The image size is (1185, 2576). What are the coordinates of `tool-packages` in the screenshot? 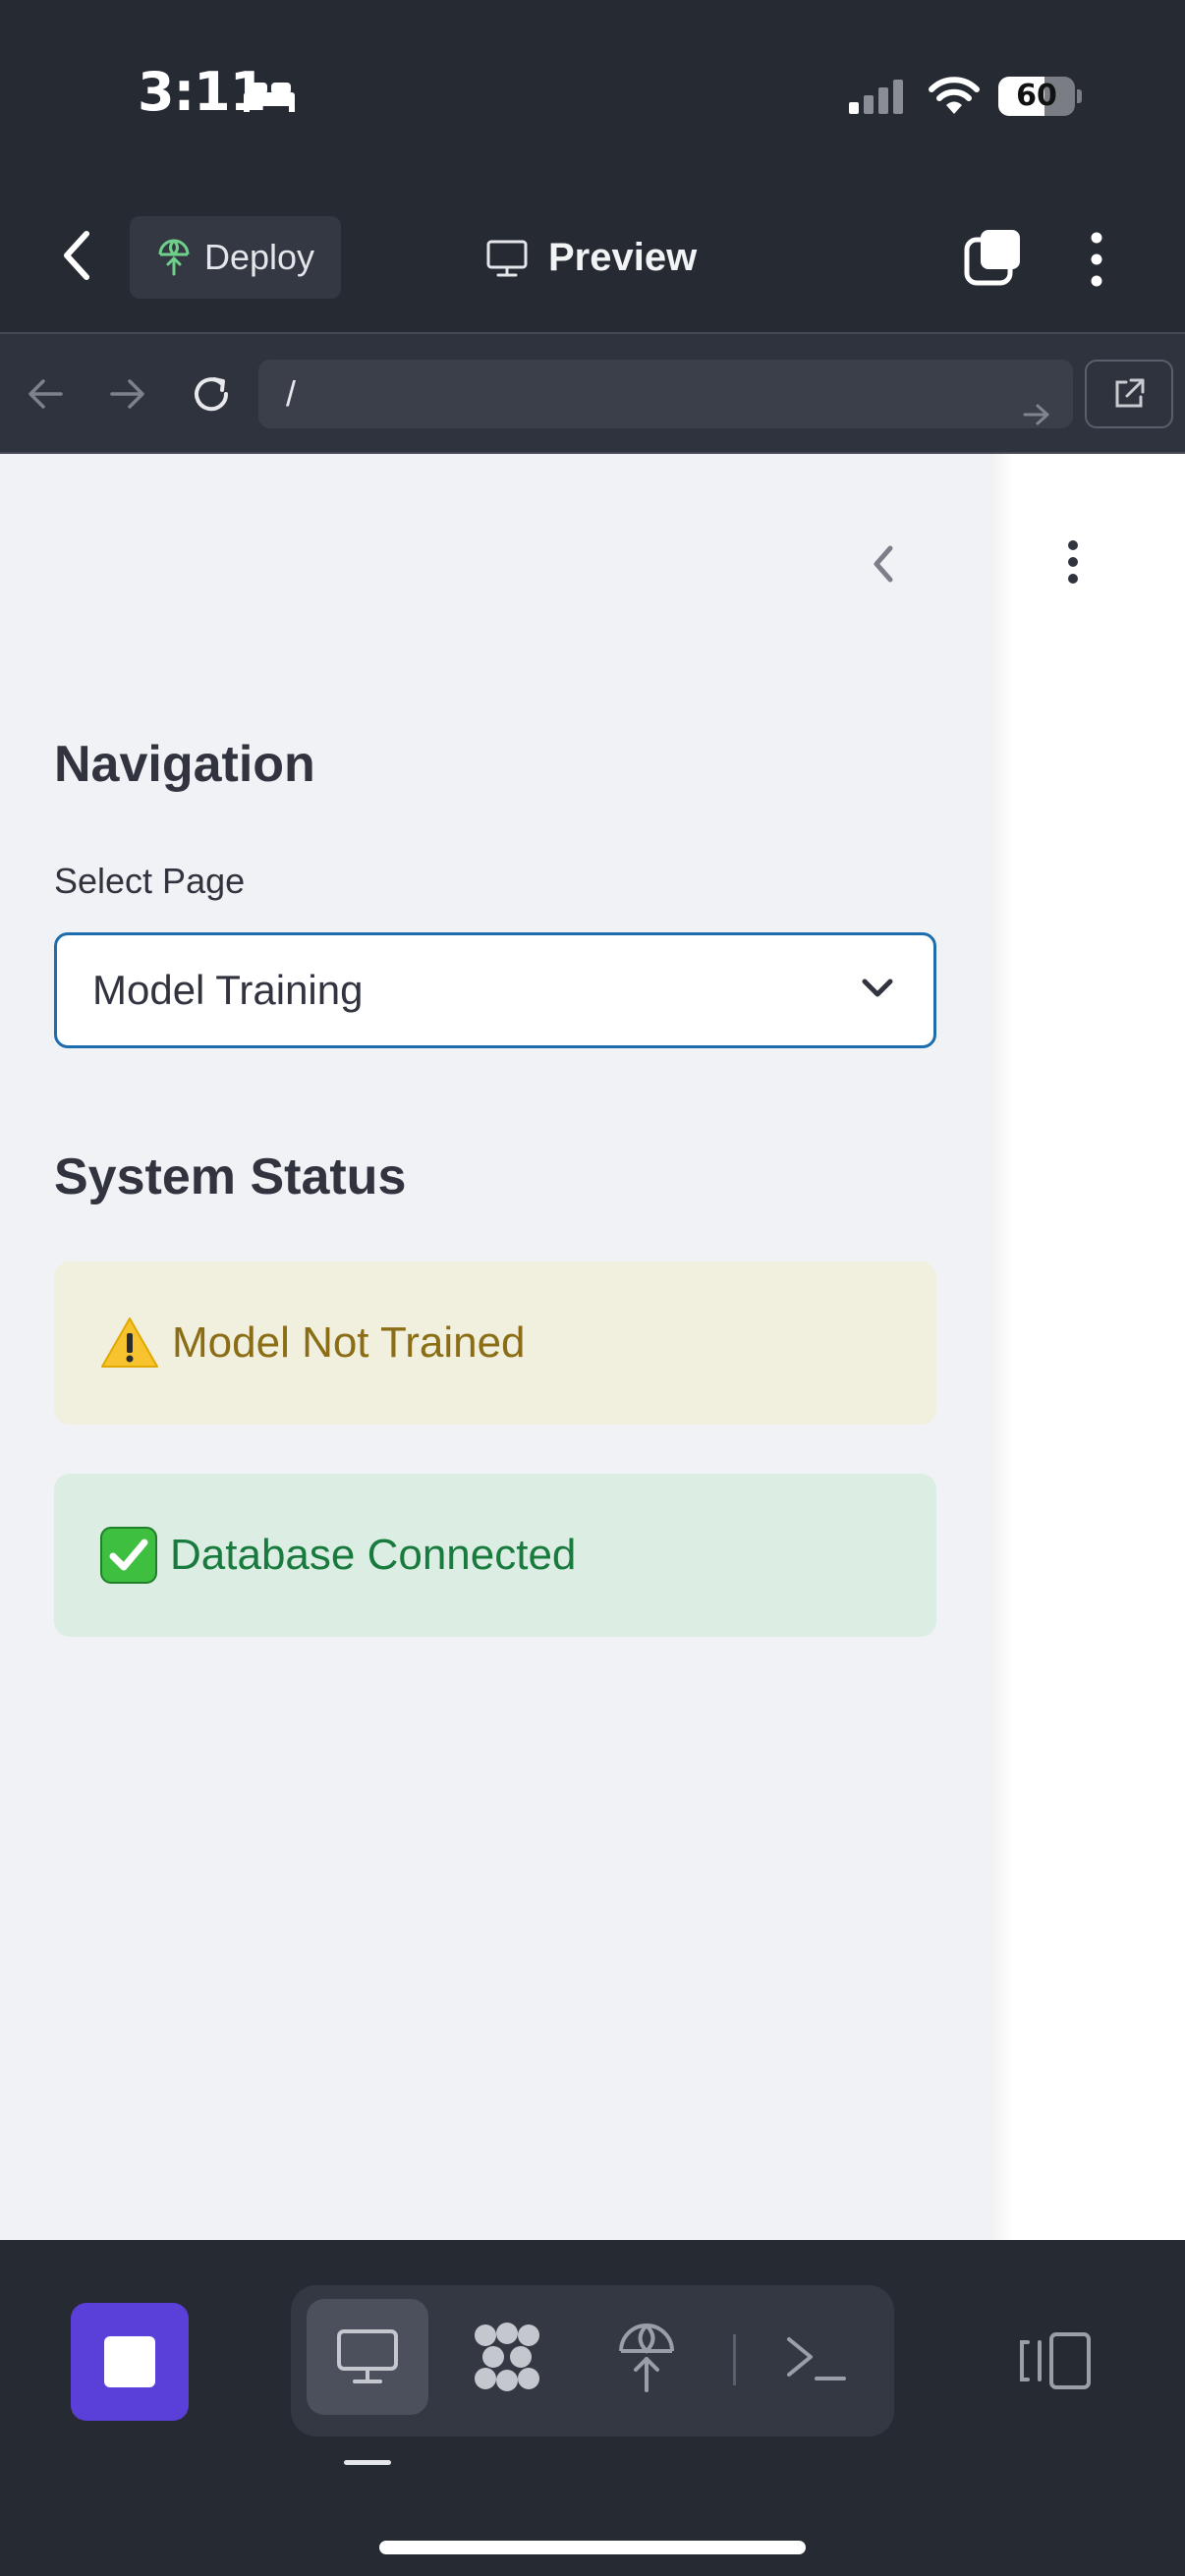 It's located at (507, 2357).